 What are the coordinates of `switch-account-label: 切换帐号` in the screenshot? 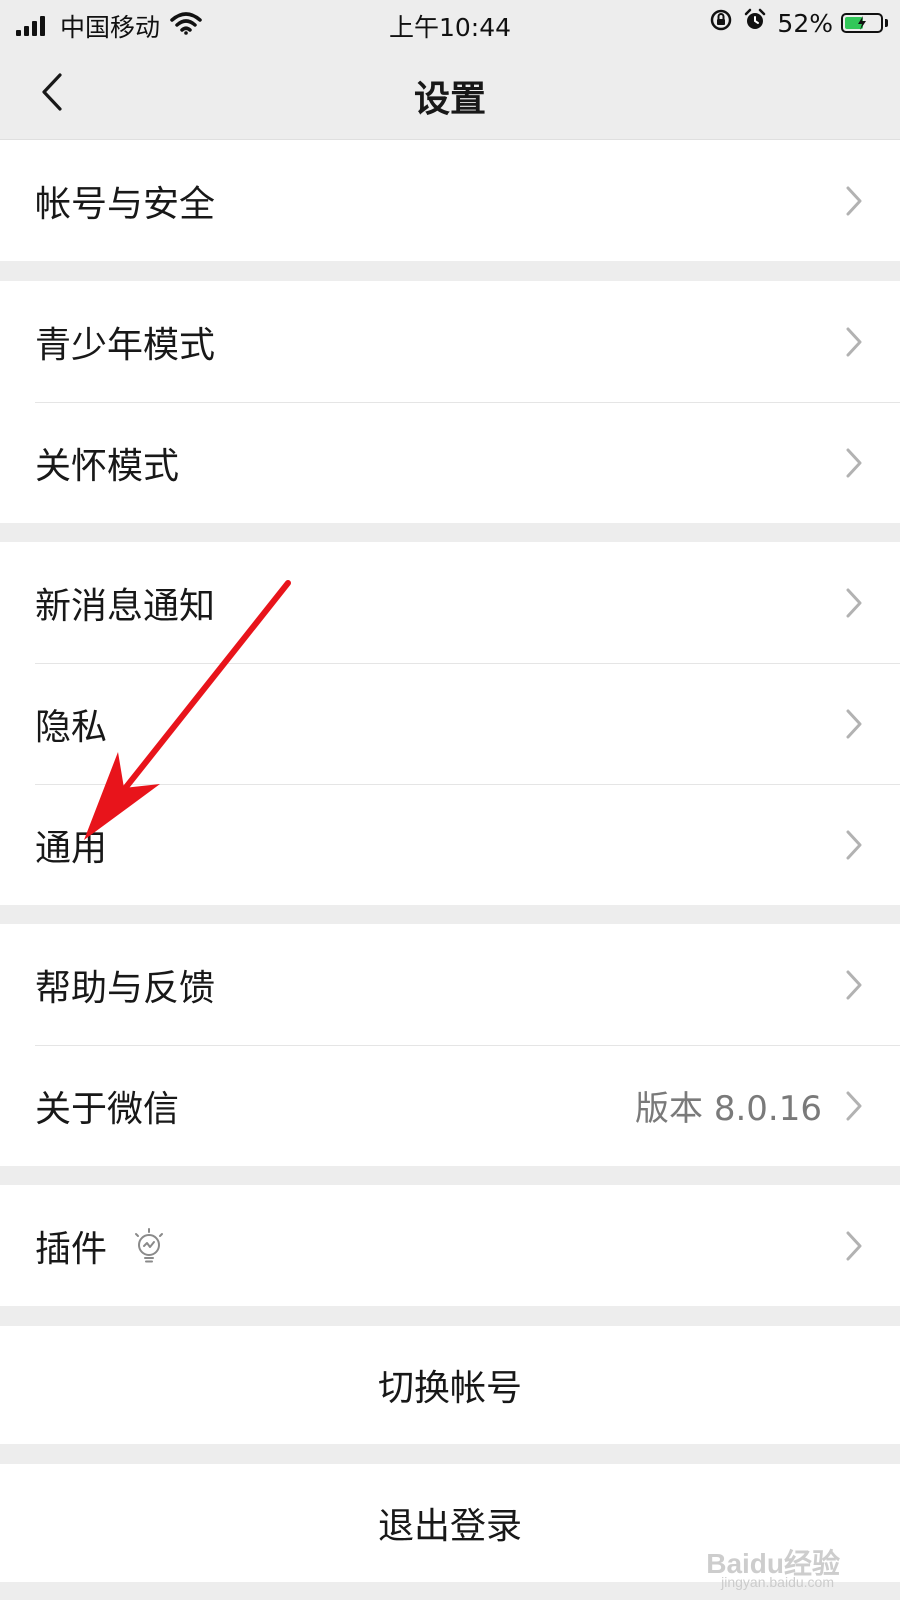 It's located at (449, 1388).